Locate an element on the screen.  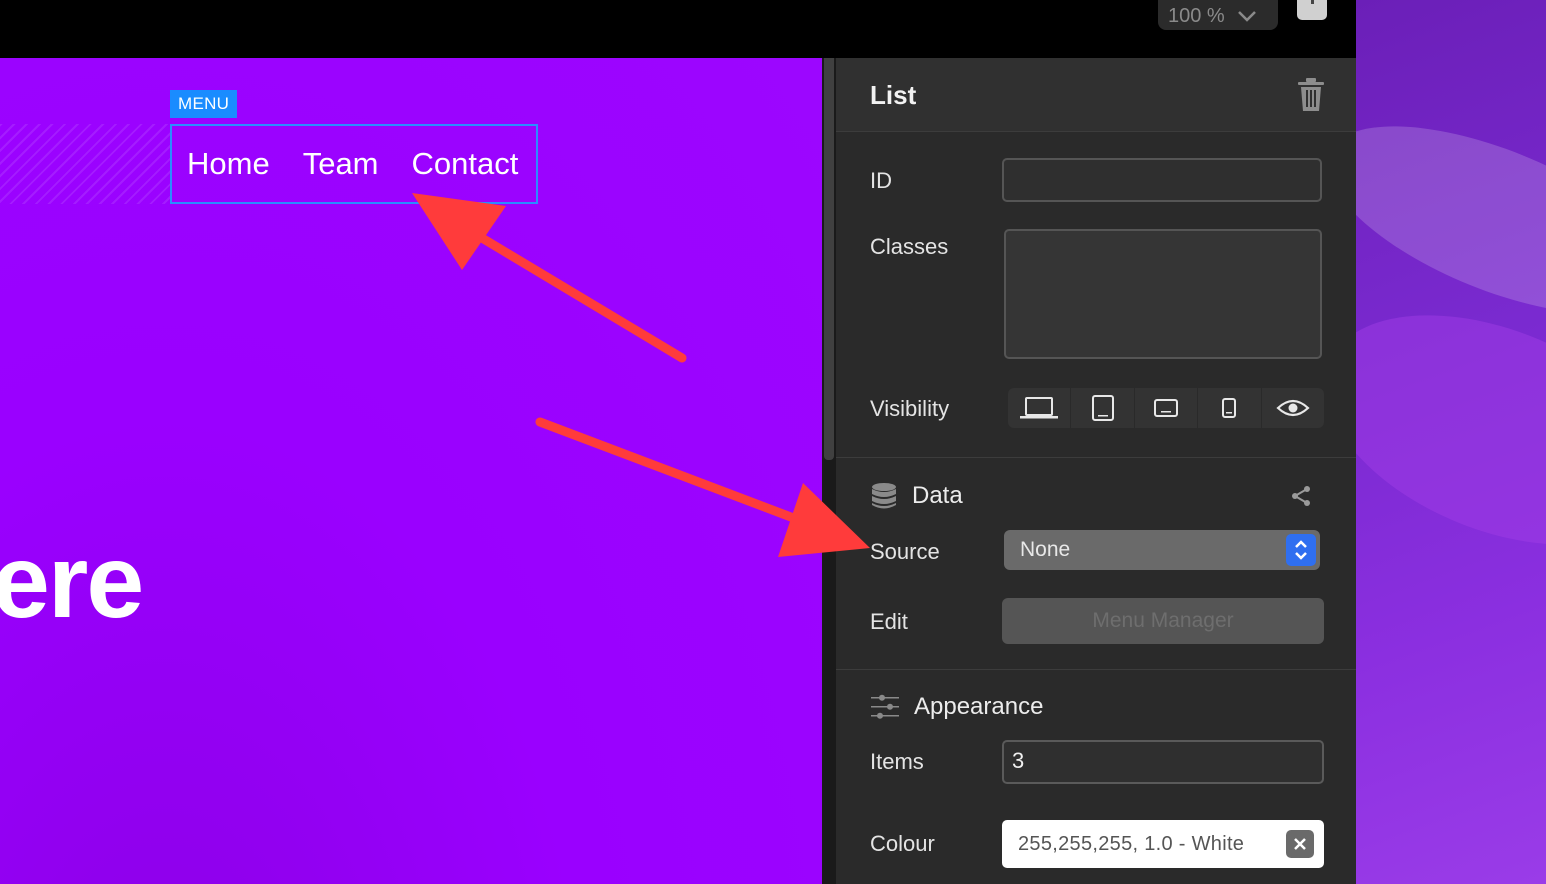
landscape-phone-icon is located at coordinates (1166, 408).